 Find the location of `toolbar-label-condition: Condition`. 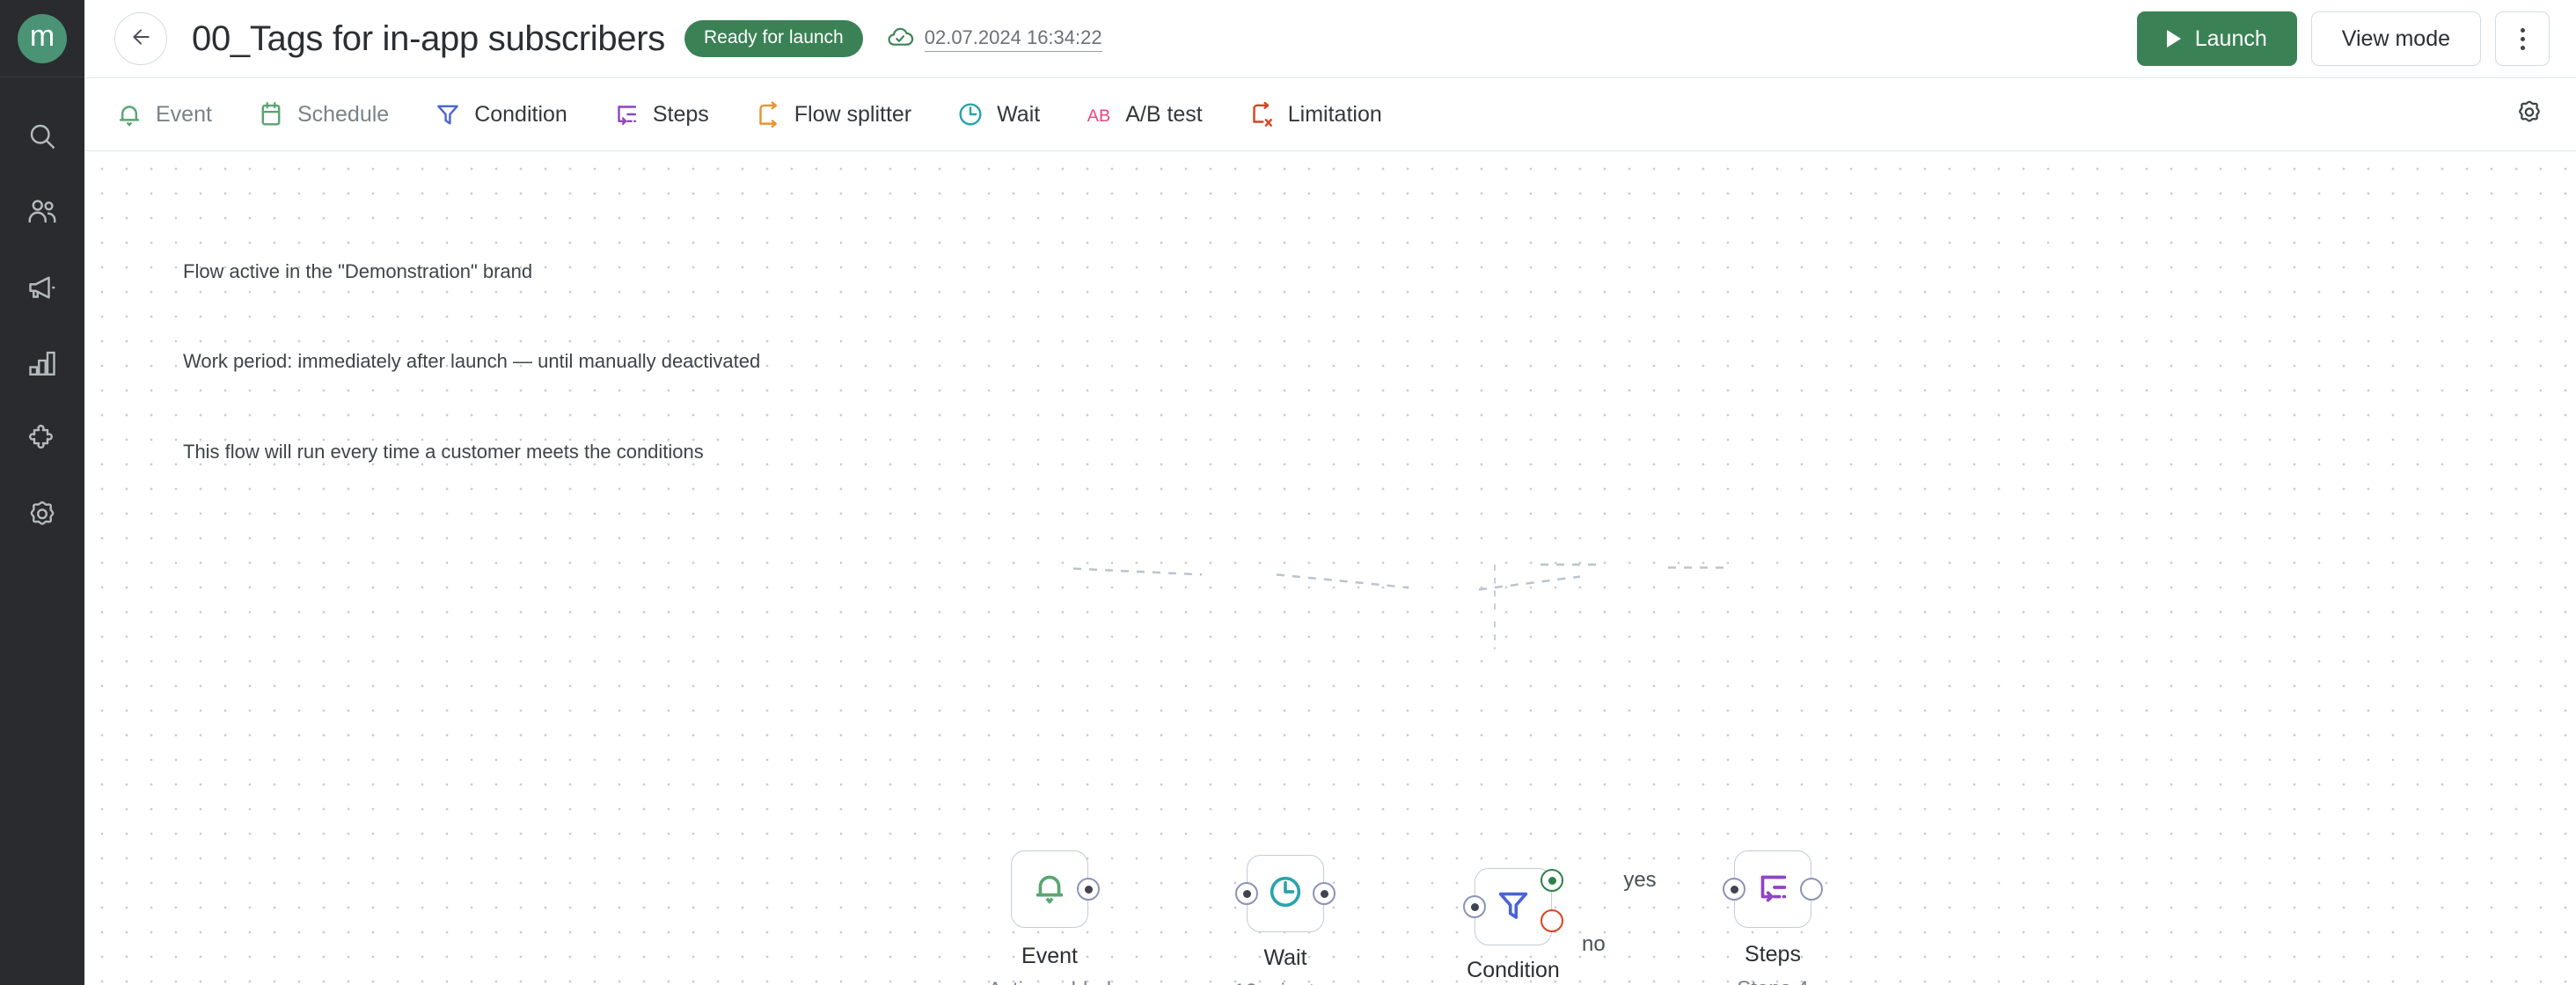

toolbar-label-condition: Condition is located at coordinates (520, 114).